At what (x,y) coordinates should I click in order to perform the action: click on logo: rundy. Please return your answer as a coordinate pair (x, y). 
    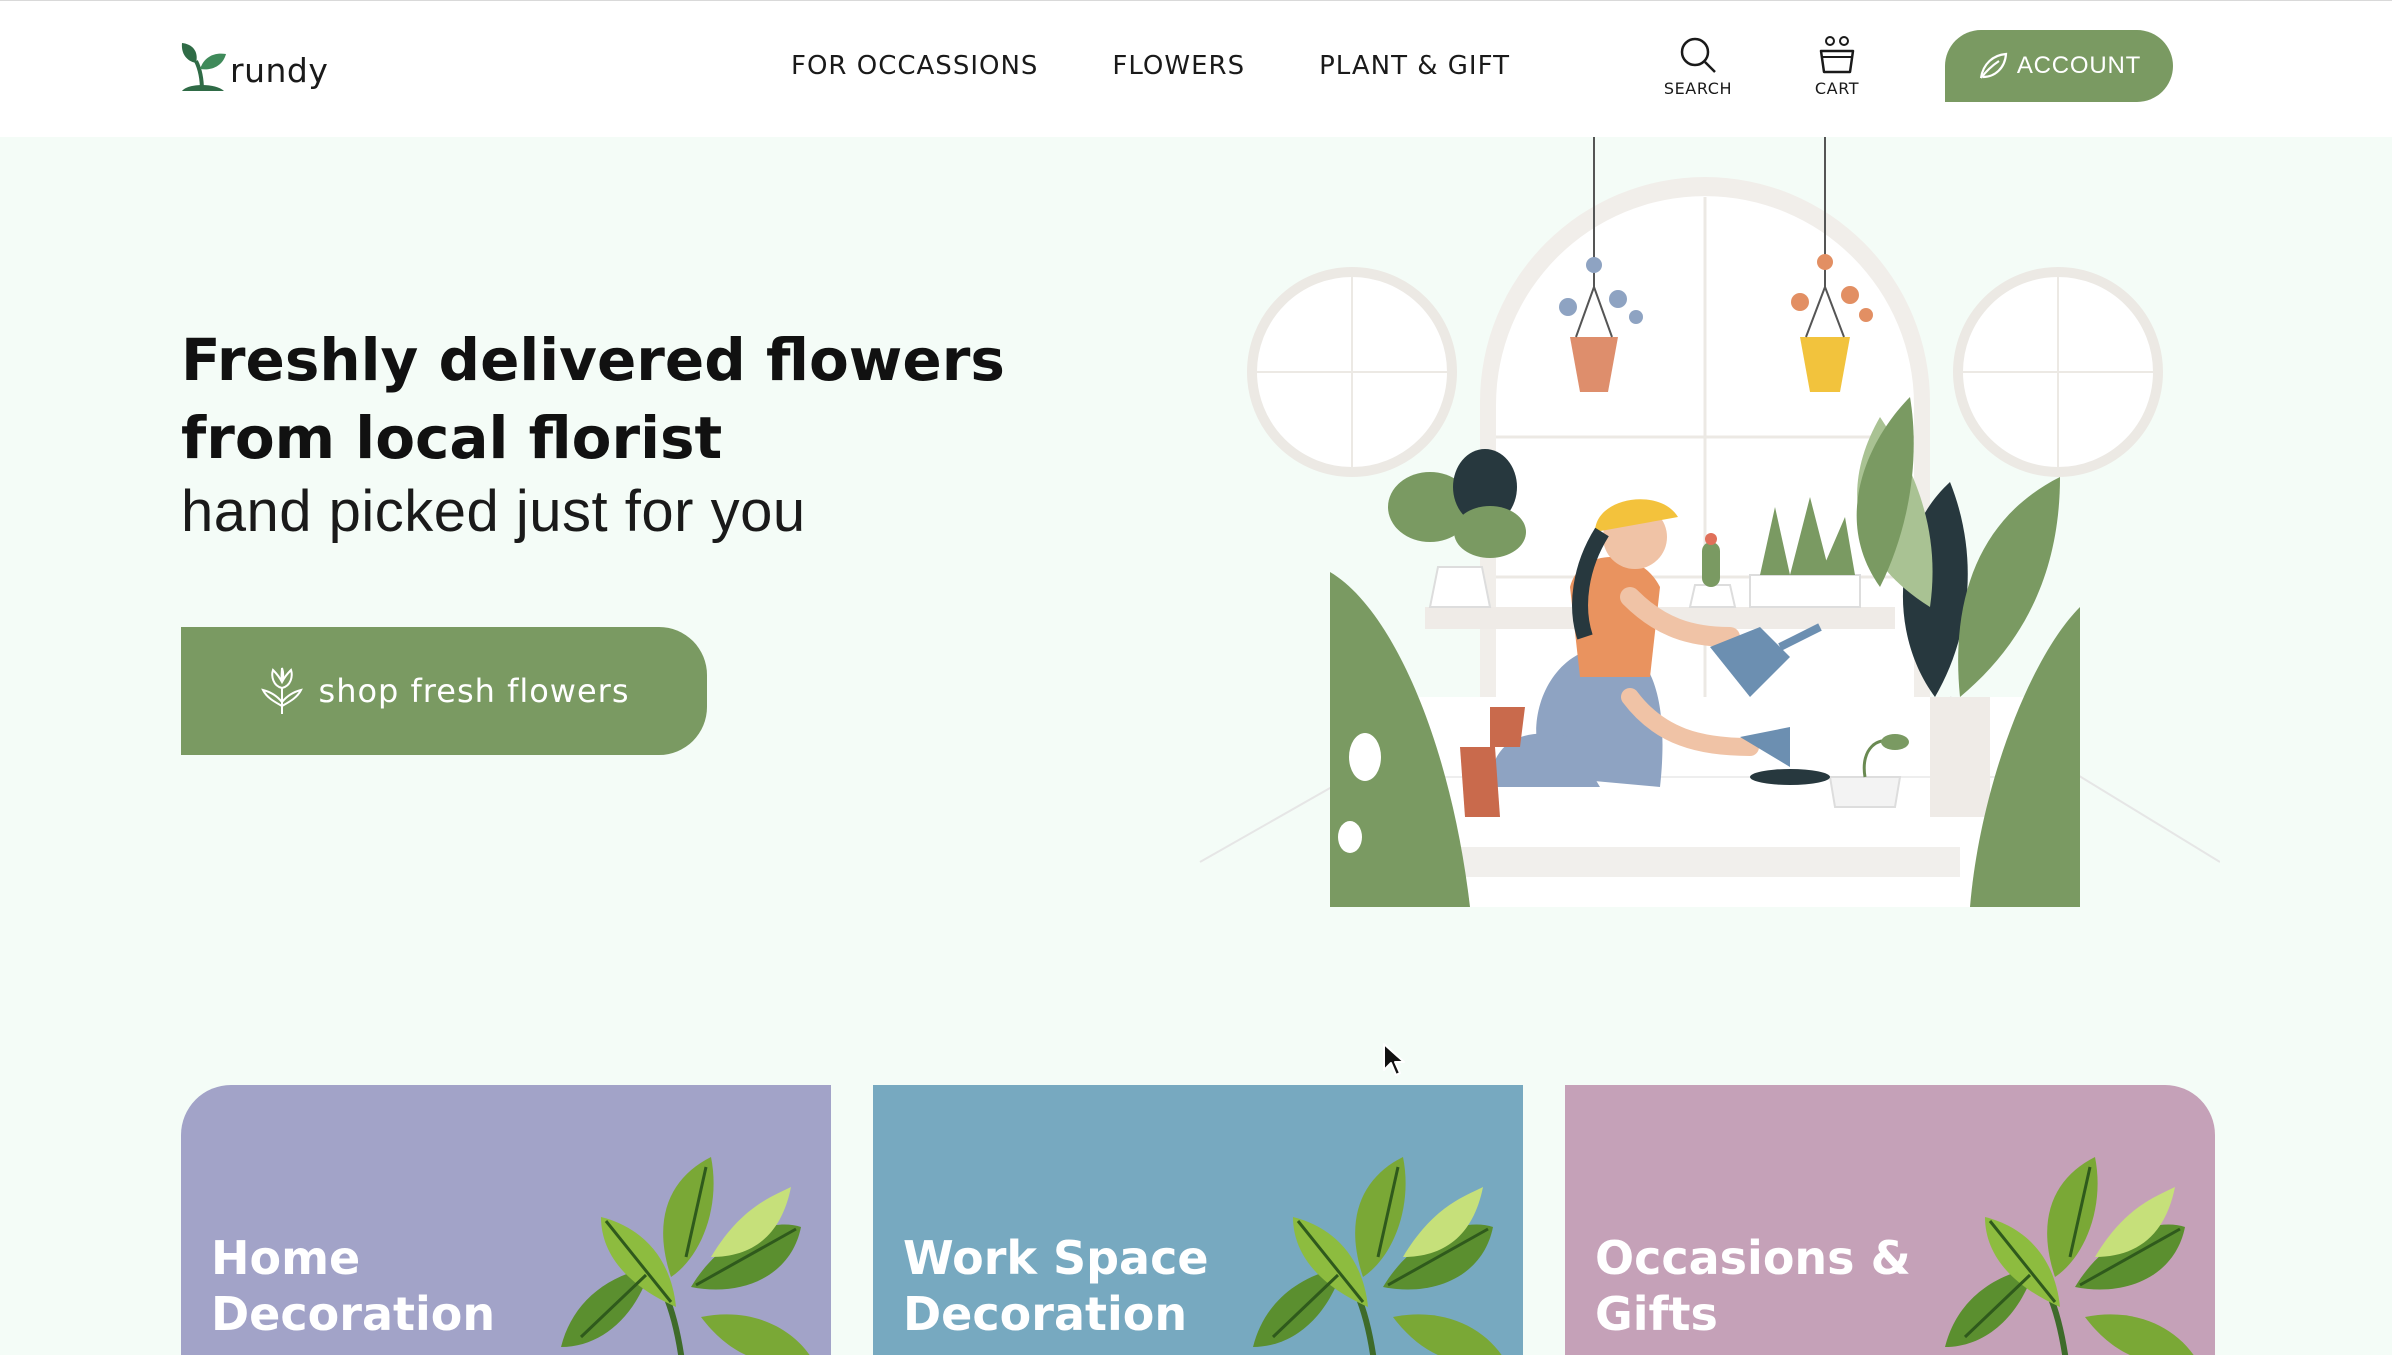
    Looking at the image, I should click on (253, 64).